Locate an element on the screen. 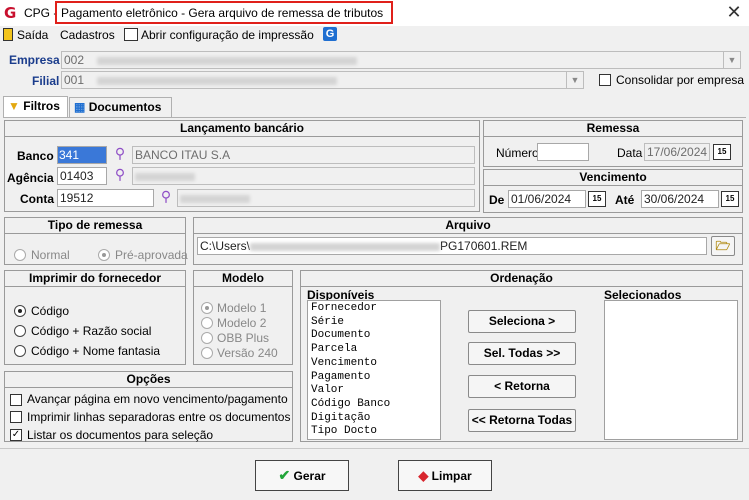 The width and height of the screenshot is (749, 500). list-item: Valor is located at coordinates (374, 391).